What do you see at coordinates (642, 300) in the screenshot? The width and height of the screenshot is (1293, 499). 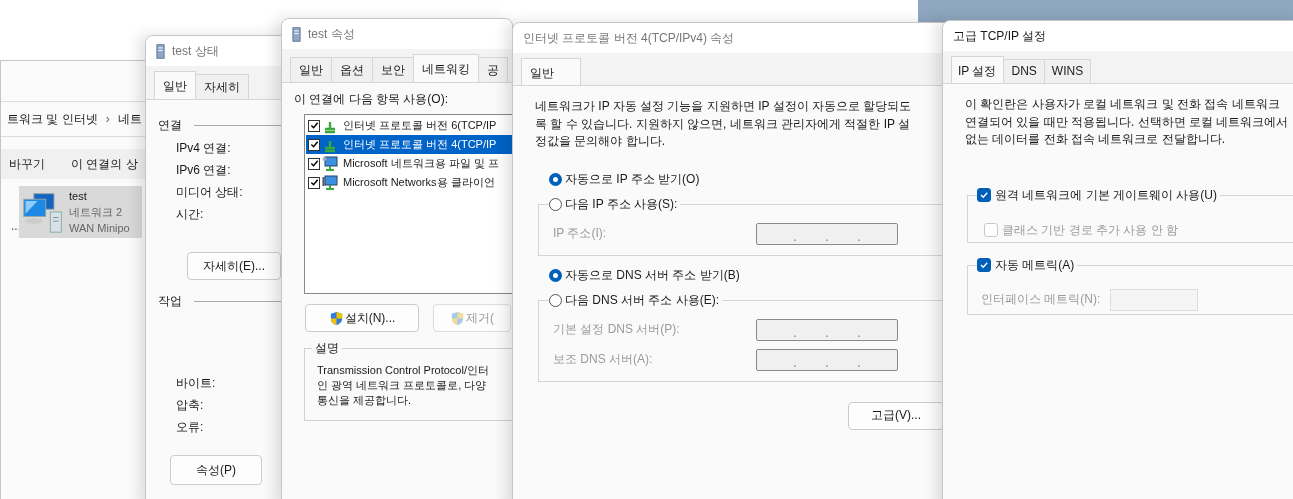 I see `radio-label: 다음 DNS 서버 주소 사용(E):` at bounding box center [642, 300].